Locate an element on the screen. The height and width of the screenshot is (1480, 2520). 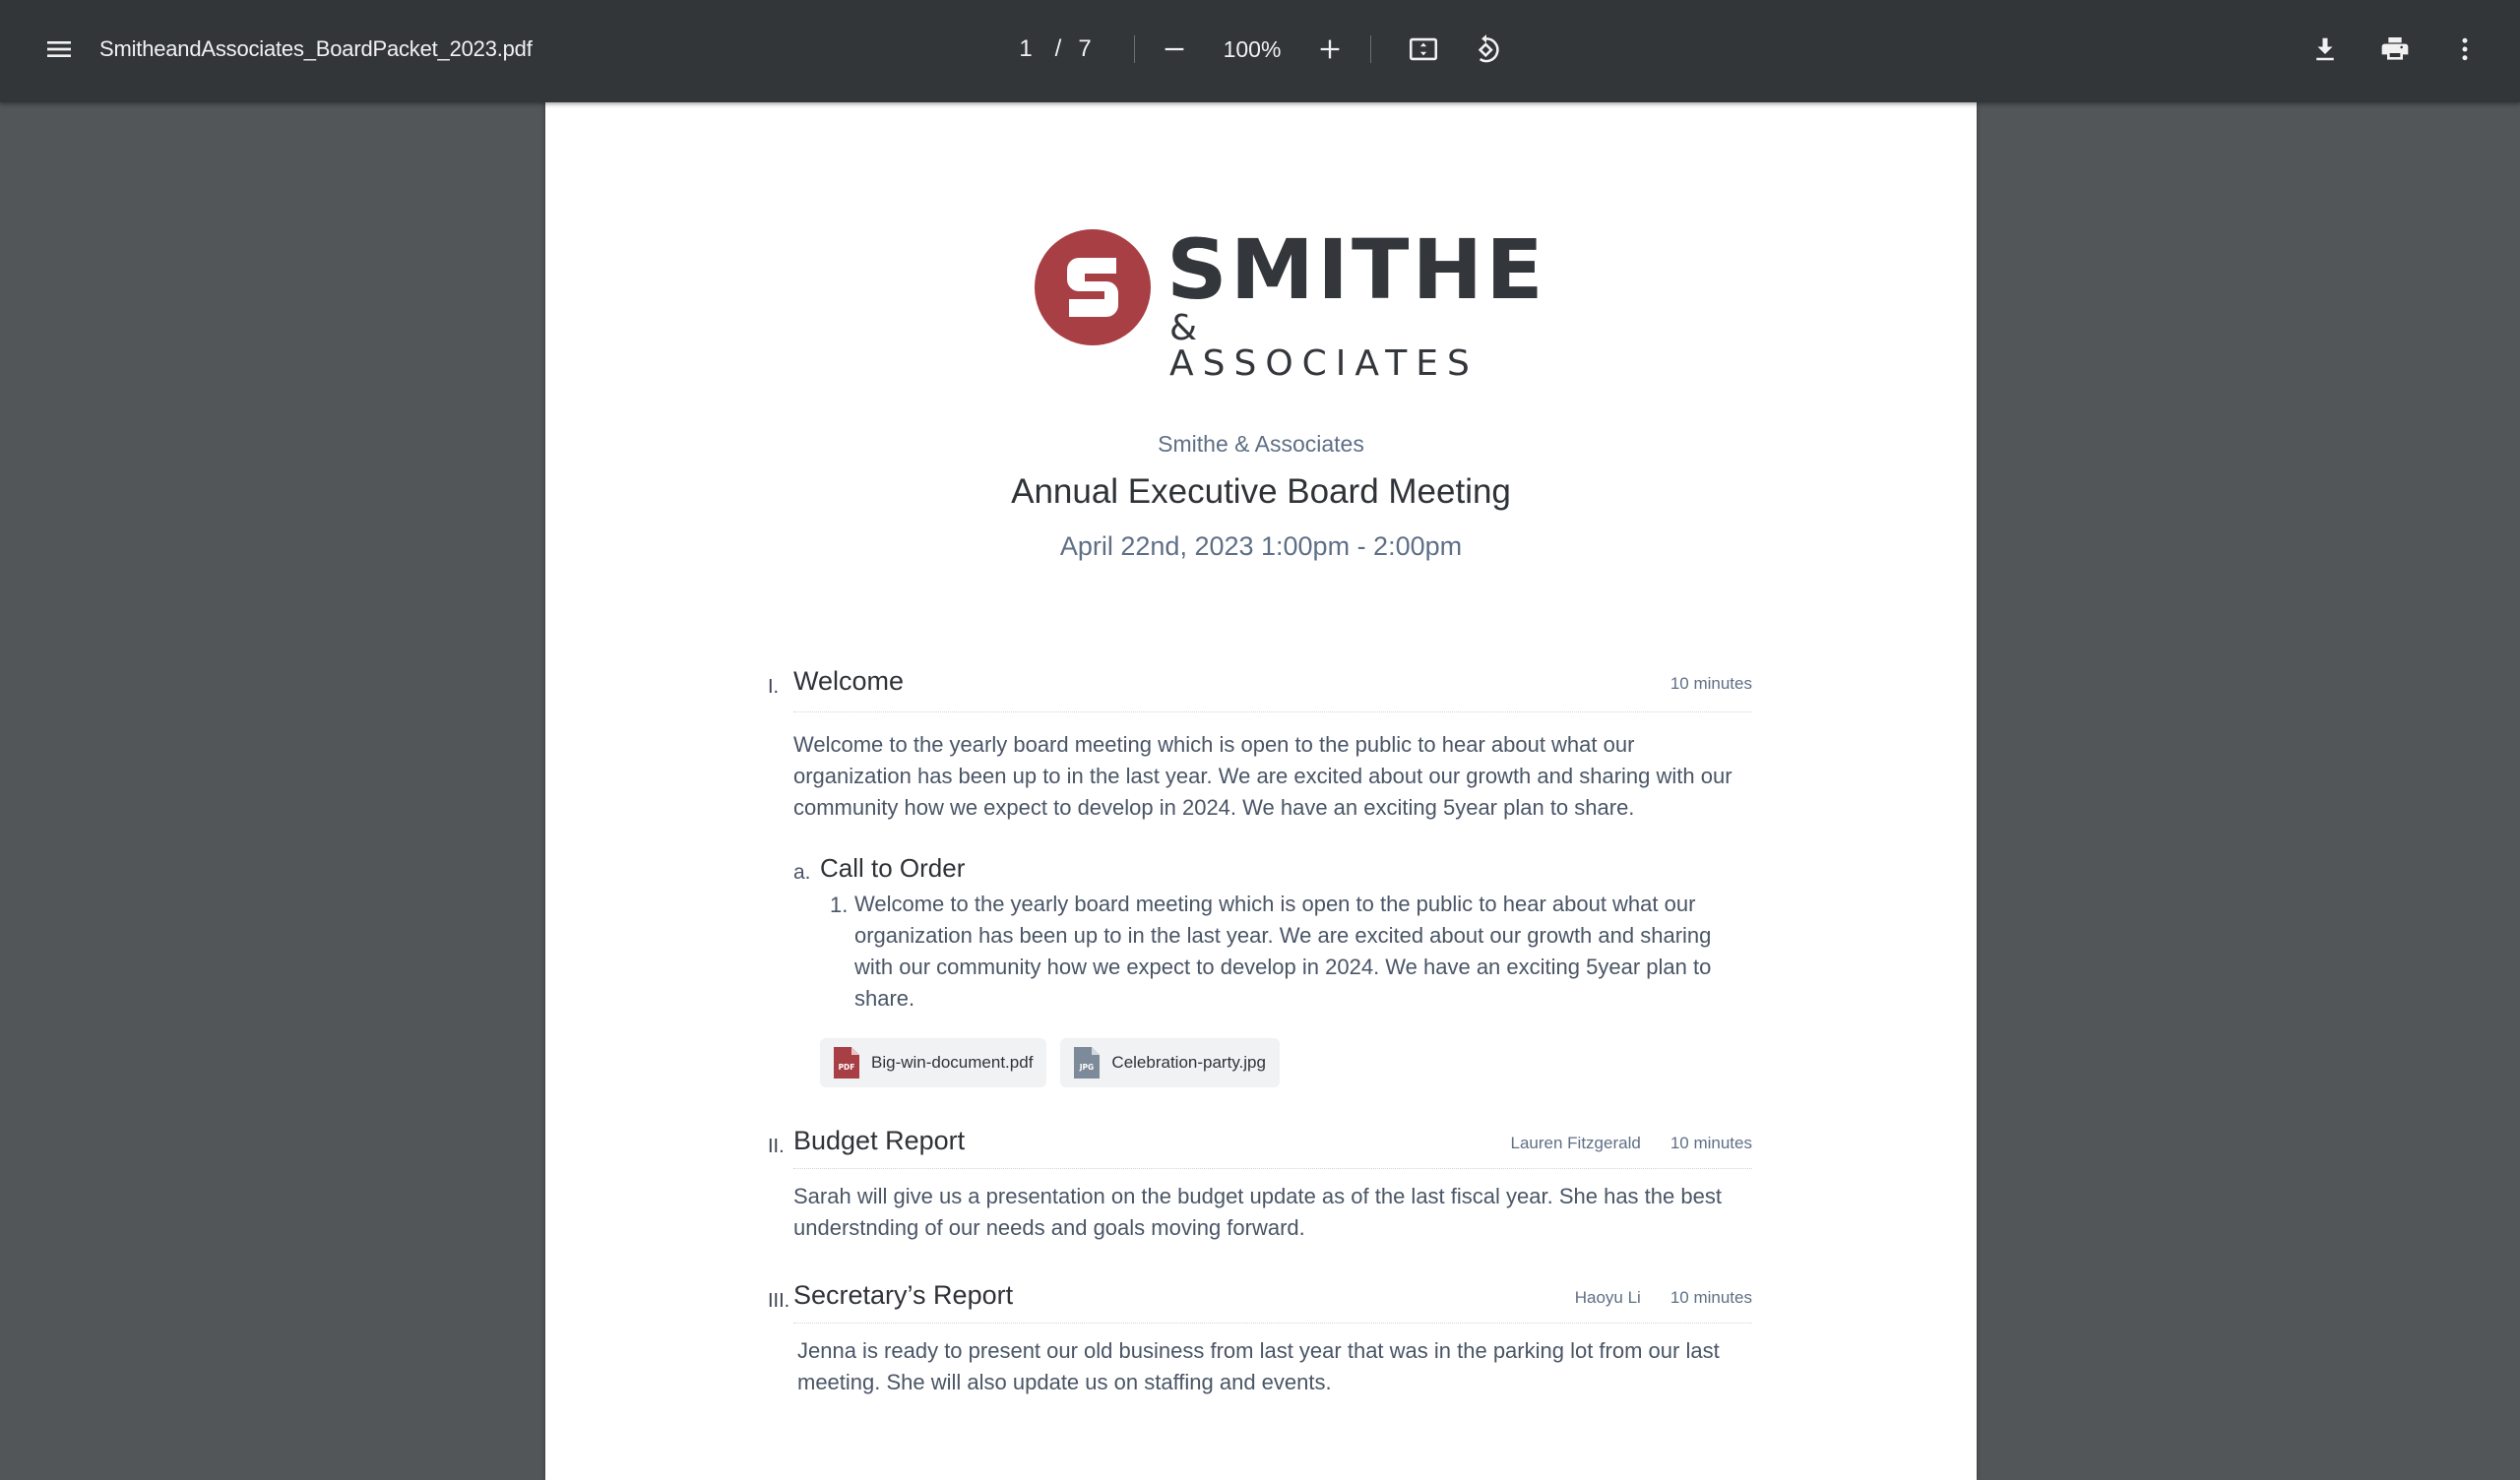
more-actions-button is located at coordinates (2464, 49).